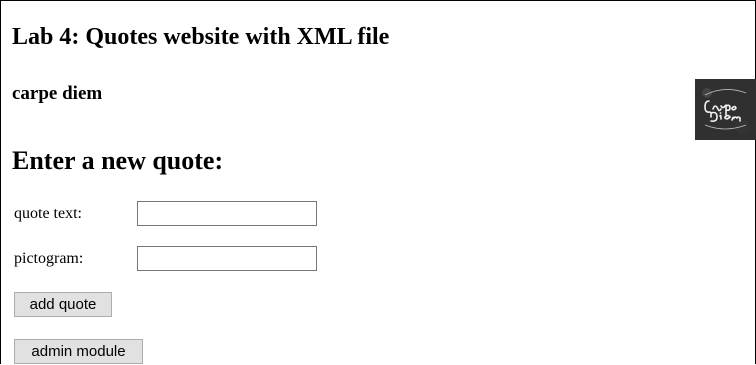  I want to click on page-title: Lab 4: Quotes website with XML file, so click(201, 37).